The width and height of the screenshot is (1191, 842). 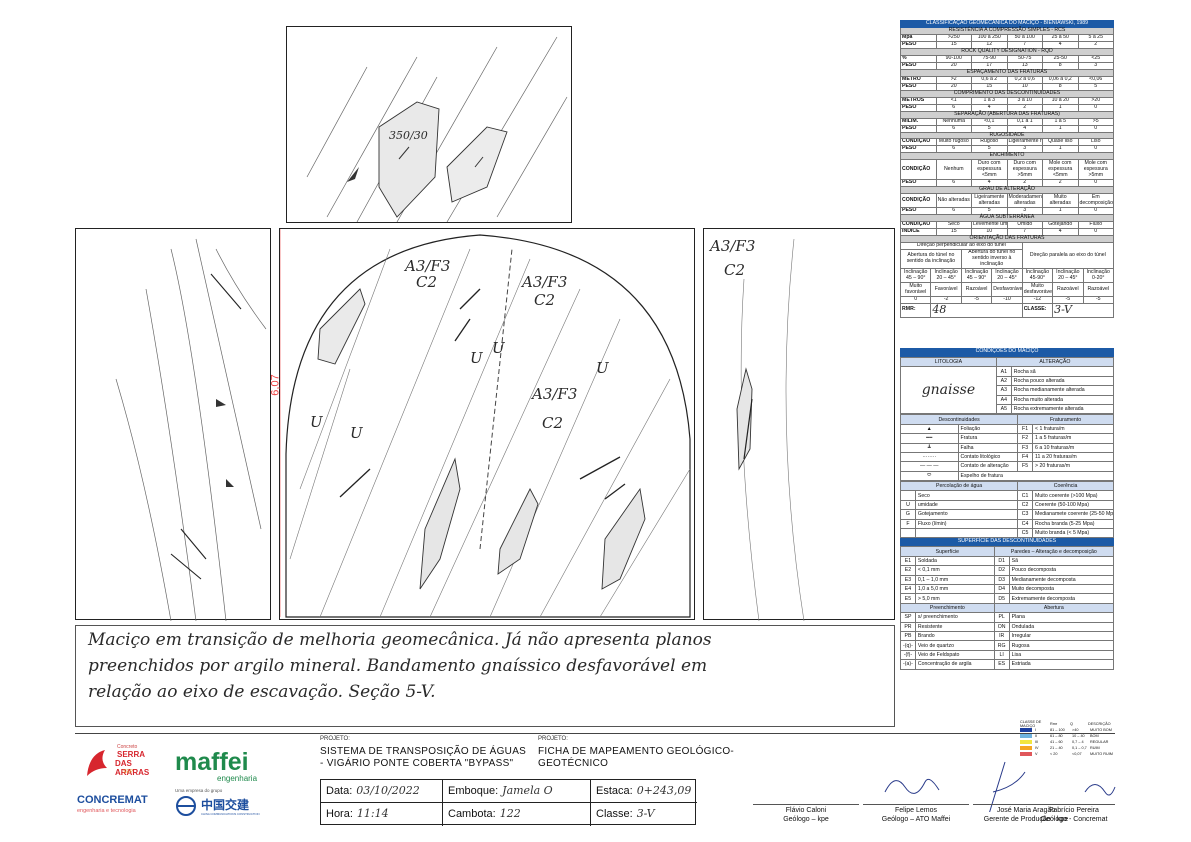 What do you see at coordinates (1036, 730) in the screenshot?
I see `key-cell: I` at bounding box center [1036, 730].